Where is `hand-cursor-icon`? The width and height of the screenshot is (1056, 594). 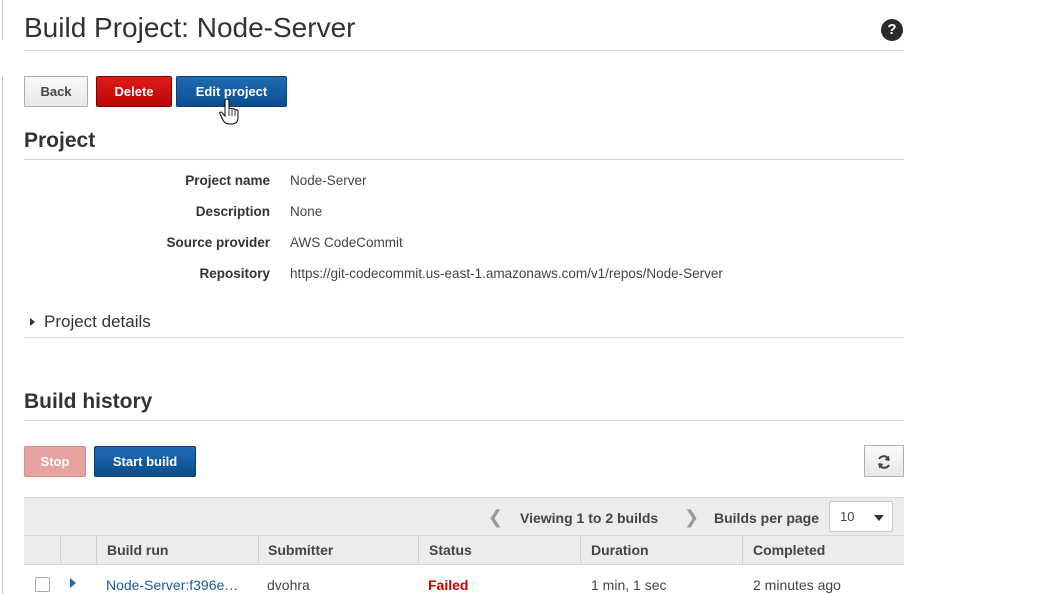 hand-cursor-icon is located at coordinates (229, 112).